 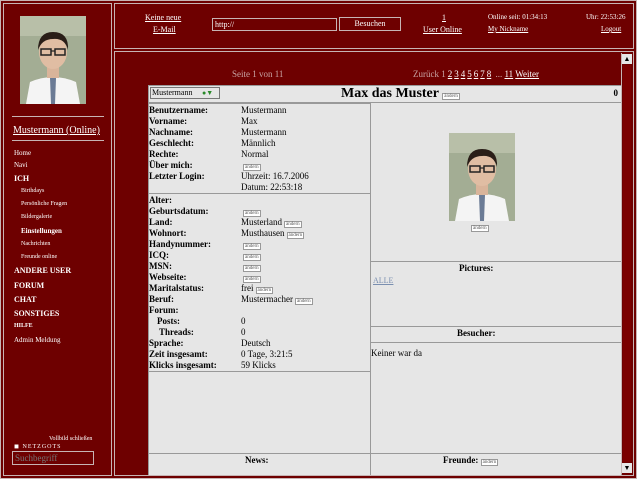 I want to click on sidebar-nav-item: Einstellungen, so click(x=41, y=231).